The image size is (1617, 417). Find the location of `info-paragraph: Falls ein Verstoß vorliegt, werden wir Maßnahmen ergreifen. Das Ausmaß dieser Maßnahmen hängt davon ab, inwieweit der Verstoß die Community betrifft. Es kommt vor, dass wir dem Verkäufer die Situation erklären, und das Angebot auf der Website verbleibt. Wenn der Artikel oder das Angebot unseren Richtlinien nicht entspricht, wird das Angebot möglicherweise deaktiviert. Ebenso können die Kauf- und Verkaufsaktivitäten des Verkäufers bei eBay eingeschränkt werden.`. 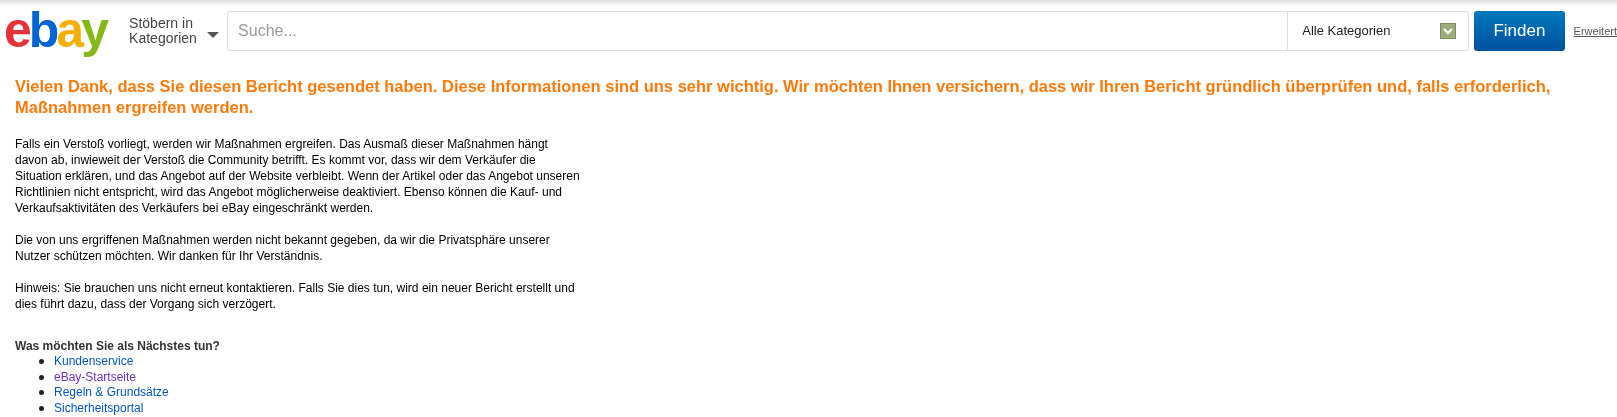

info-paragraph: Falls ein Verstoß vorliegt, werden wir Maßnahmen ergreifen. Das Ausmaß dieser Maßnahmen hängt davon ab, inwieweit der Verstoß die Community betrifft. Es kommt vor, dass wir dem Verkäufer die Situation erklären, und das Angebot auf der Website verbleibt. Wenn der Artikel oder das Angebot unseren Richtlinien nicht entspricht, wird das Angebot möglicherweise deaktiviert. Ebenso können die Kauf- und Verkaufsaktivitäten des Verkäufers bei eBay eingeschränkt werden. is located at coordinates (298, 176).